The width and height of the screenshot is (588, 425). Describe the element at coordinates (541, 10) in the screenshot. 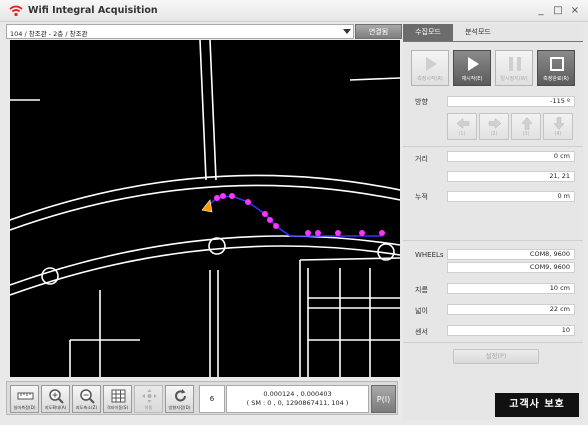

I see `minimize-button: _` at that location.